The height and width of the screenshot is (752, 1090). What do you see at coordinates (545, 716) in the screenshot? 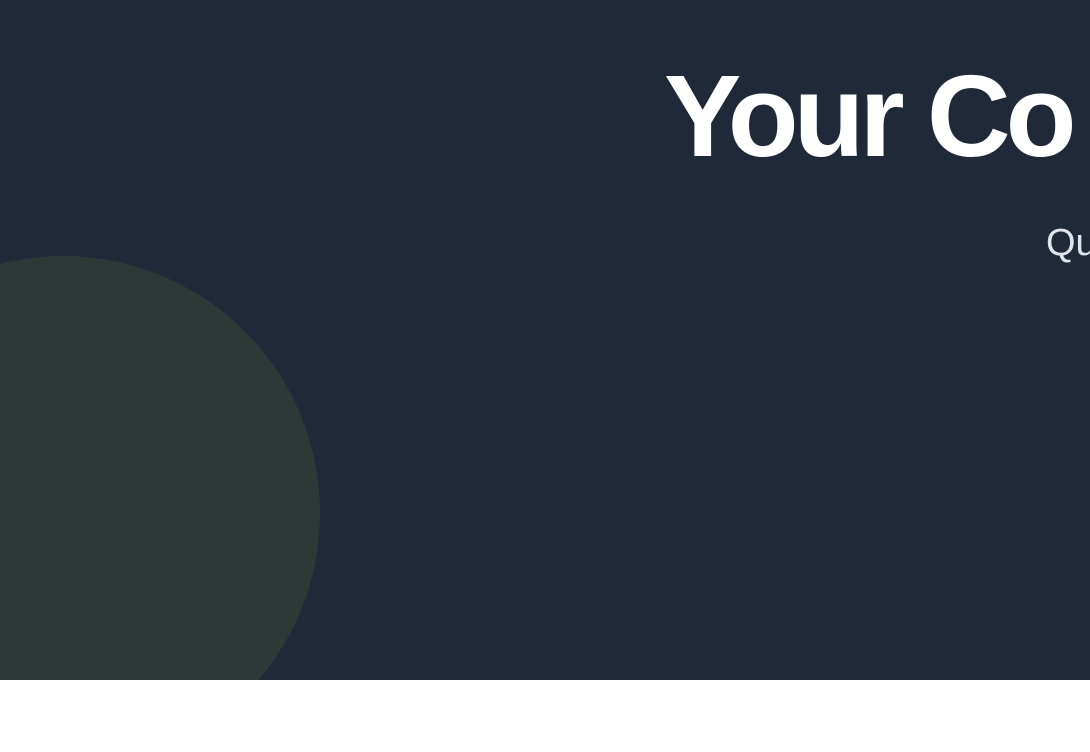
I see `page-content-area` at bounding box center [545, 716].